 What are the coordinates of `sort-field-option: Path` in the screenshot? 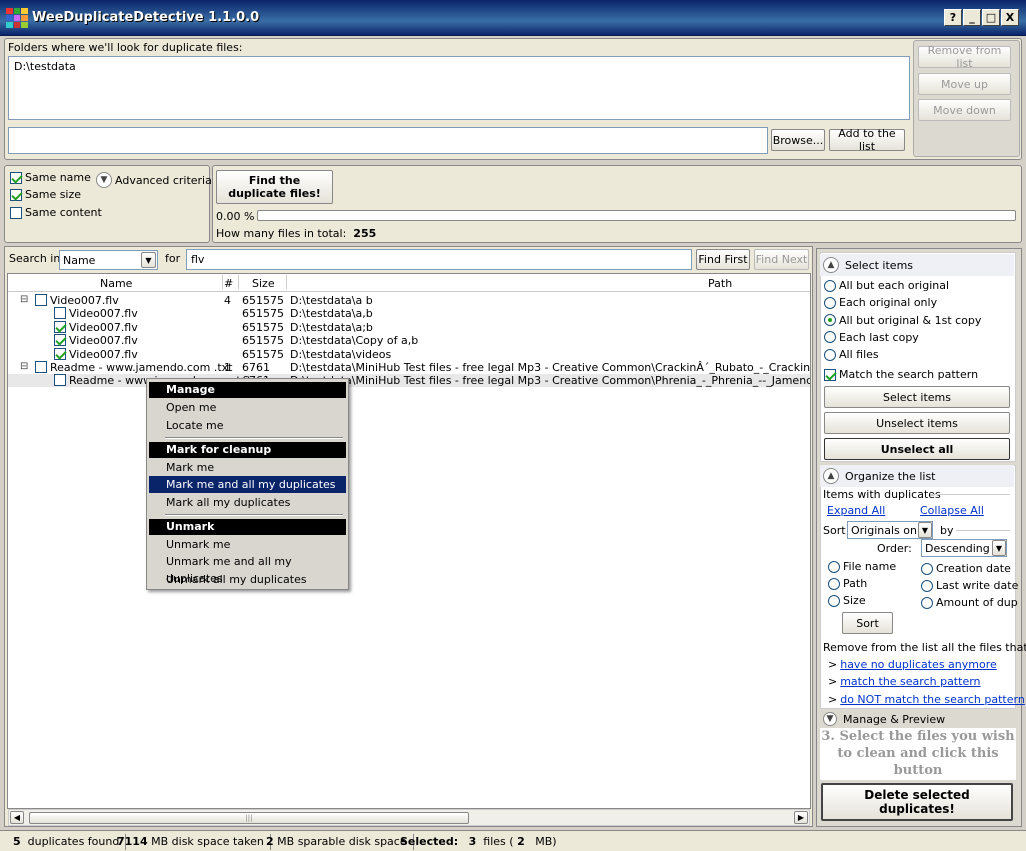 It's located at (847, 583).